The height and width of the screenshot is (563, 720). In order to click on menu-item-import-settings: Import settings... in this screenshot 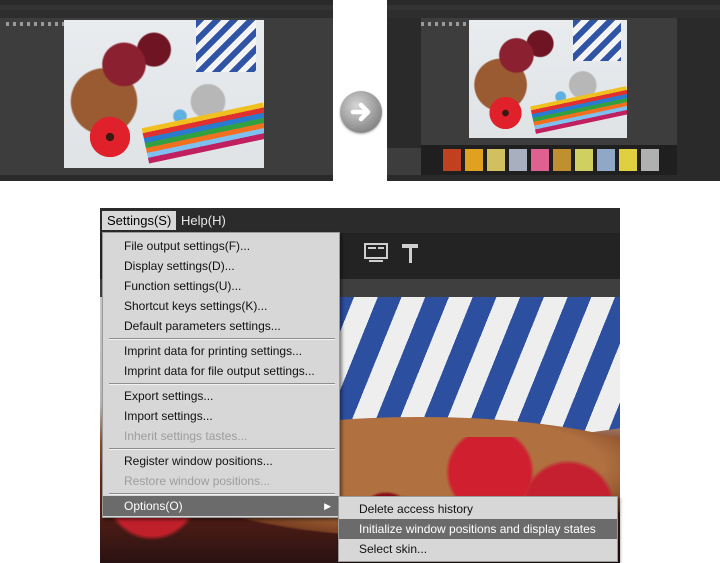, I will do `click(221, 416)`.